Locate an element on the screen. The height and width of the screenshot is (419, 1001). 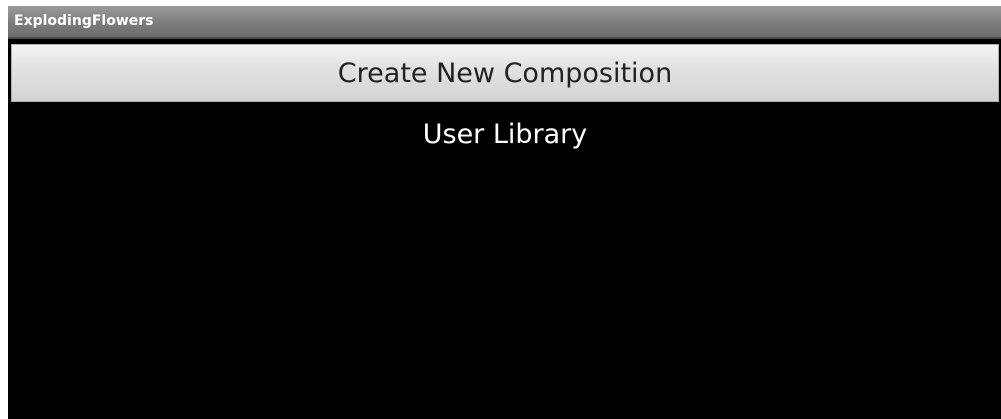
menu-item-label: User Library is located at coordinates (505, 134).